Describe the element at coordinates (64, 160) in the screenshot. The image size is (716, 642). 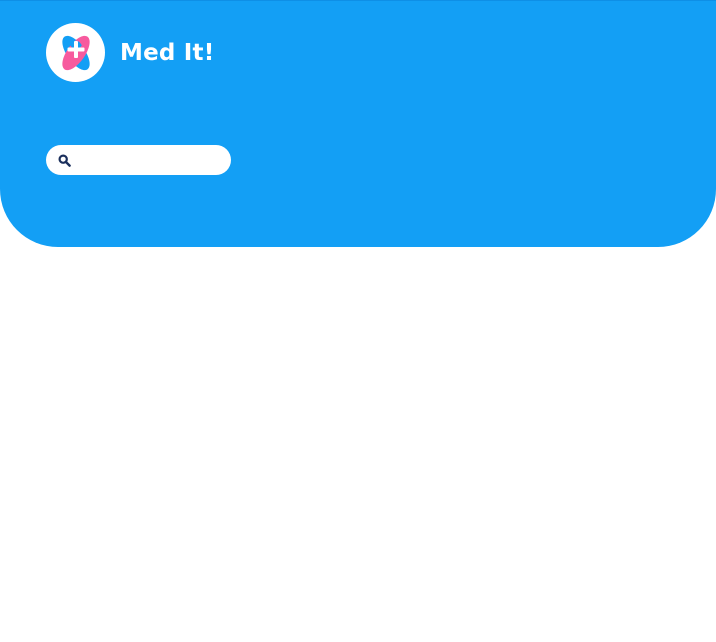
I see `search-icon` at that location.